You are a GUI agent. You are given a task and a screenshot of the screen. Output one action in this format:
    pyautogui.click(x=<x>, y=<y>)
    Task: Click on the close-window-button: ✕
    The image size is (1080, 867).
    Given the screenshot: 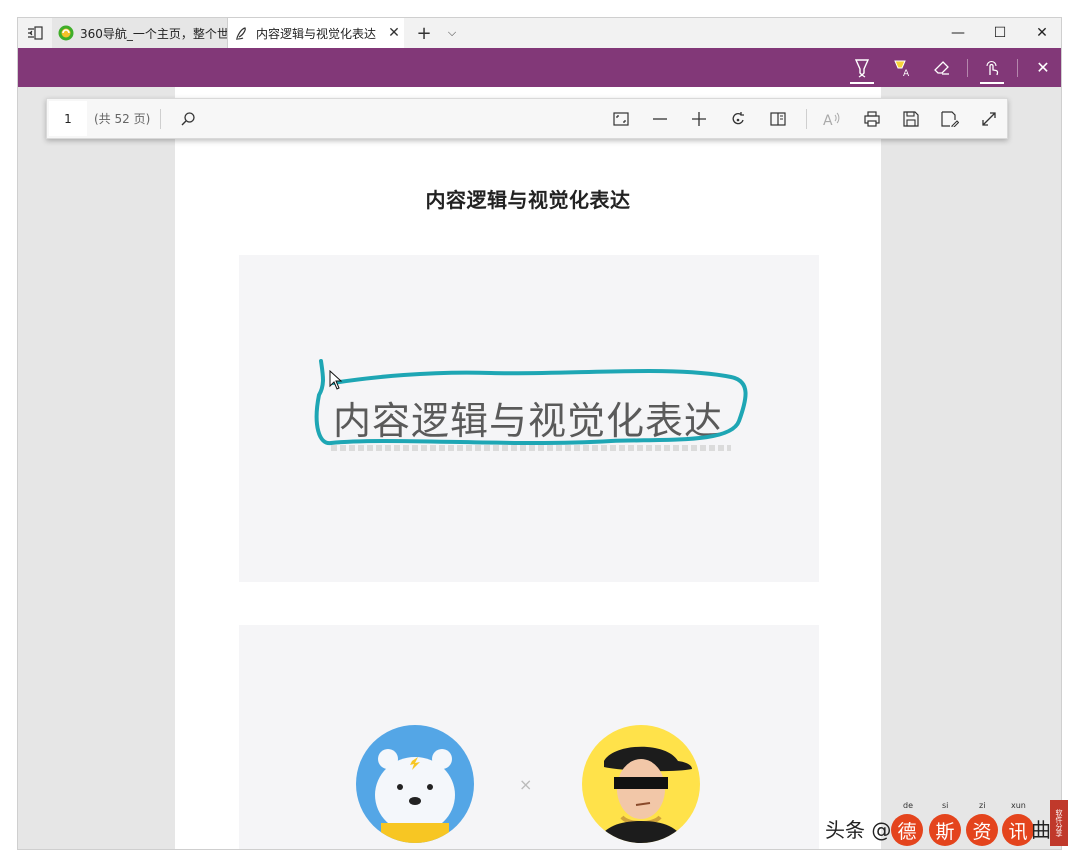 What is the action you would take?
    pyautogui.click(x=1041, y=33)
    